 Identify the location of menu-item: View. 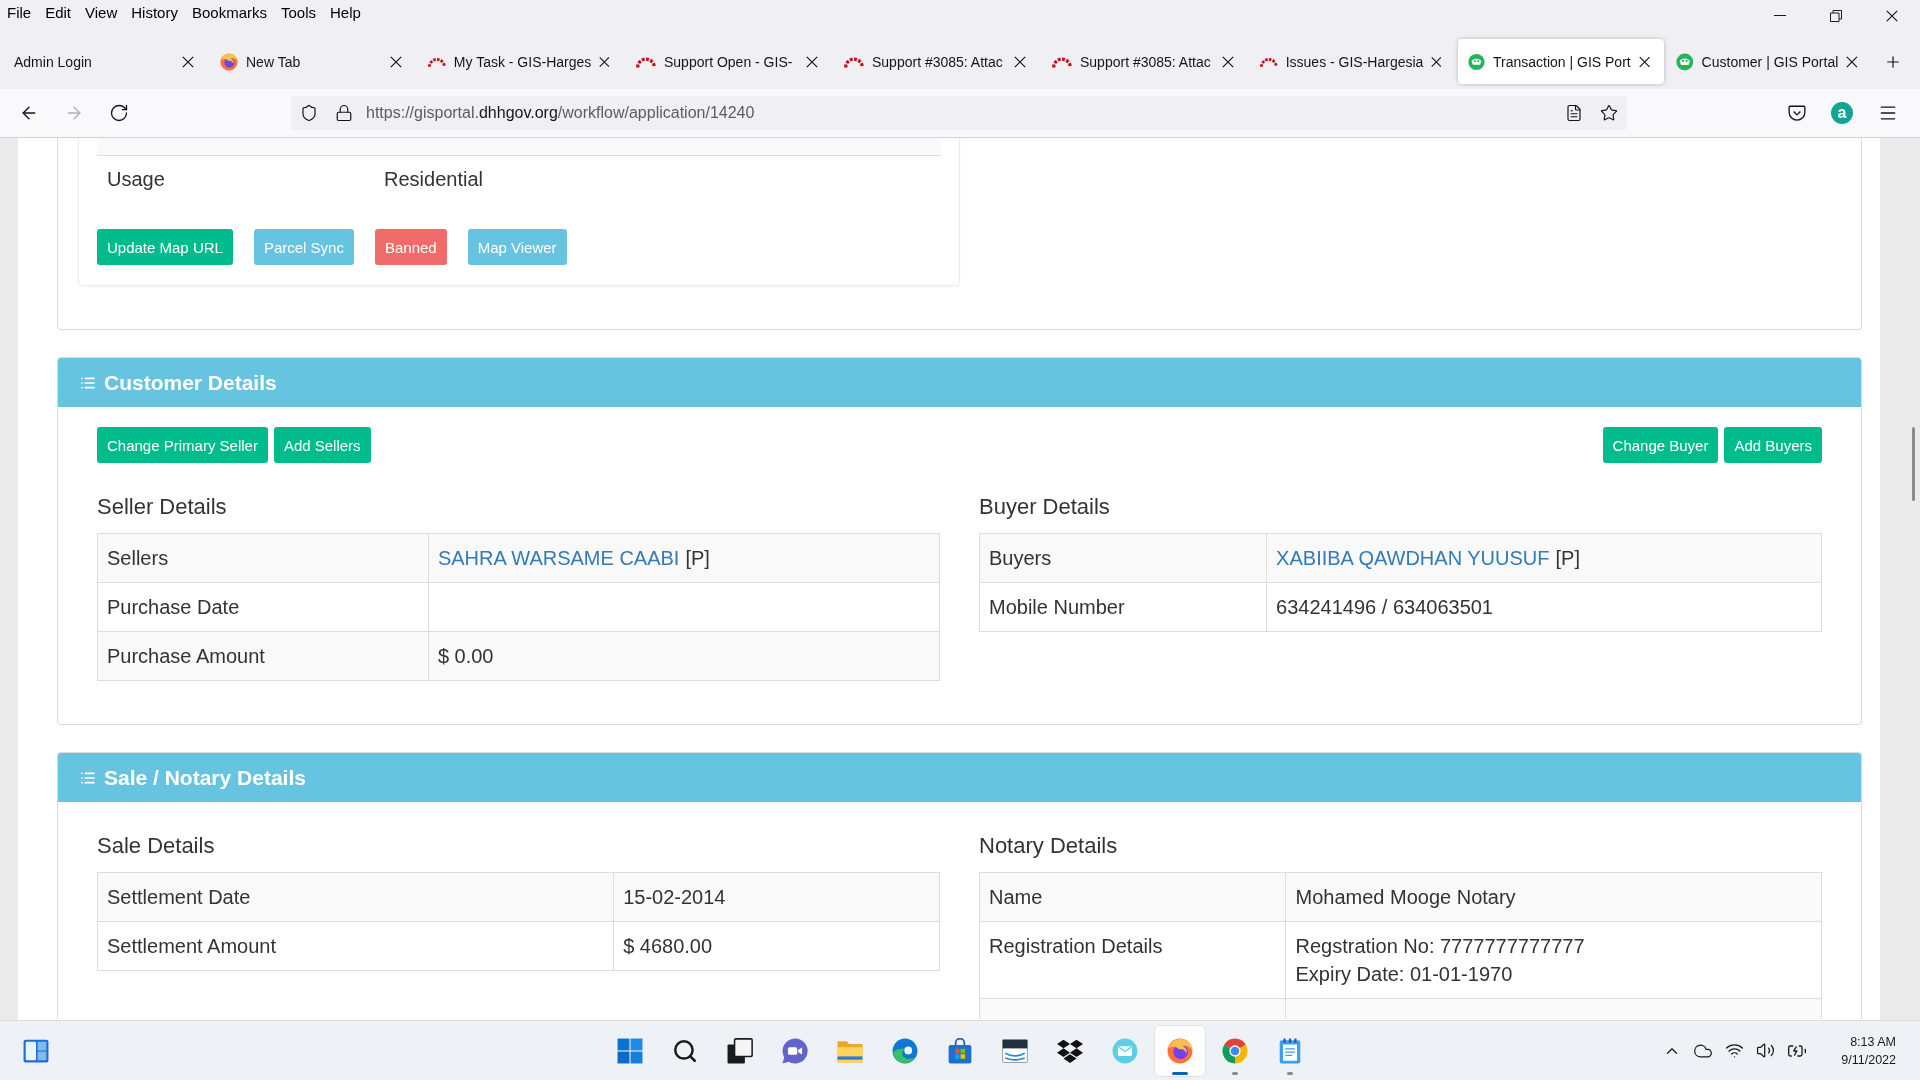
(101, 13).